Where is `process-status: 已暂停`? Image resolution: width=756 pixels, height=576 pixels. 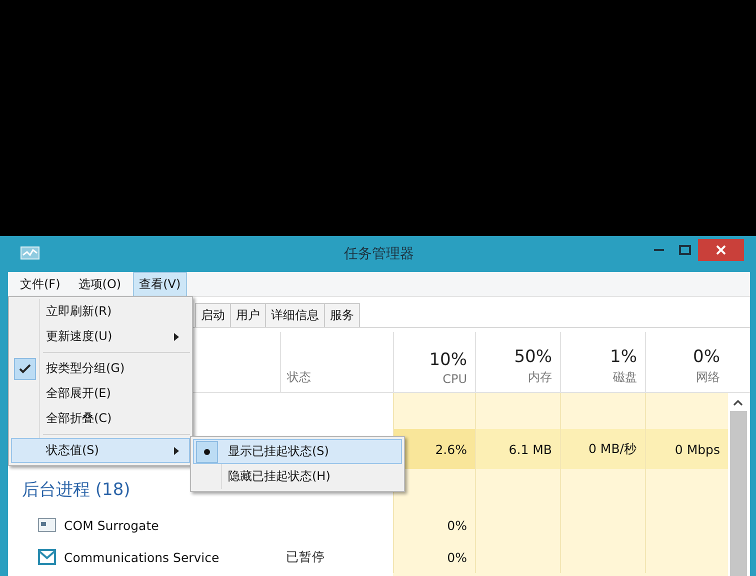 process-status: 已暂停 is located at coordinates (305, 557).